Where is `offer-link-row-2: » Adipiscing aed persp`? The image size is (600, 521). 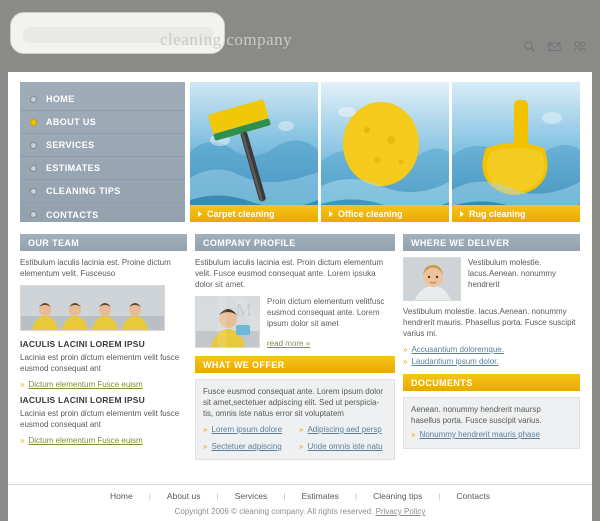
offer-link-row-2: » Adipiscing aed persp is located at coordinates (342, 429).